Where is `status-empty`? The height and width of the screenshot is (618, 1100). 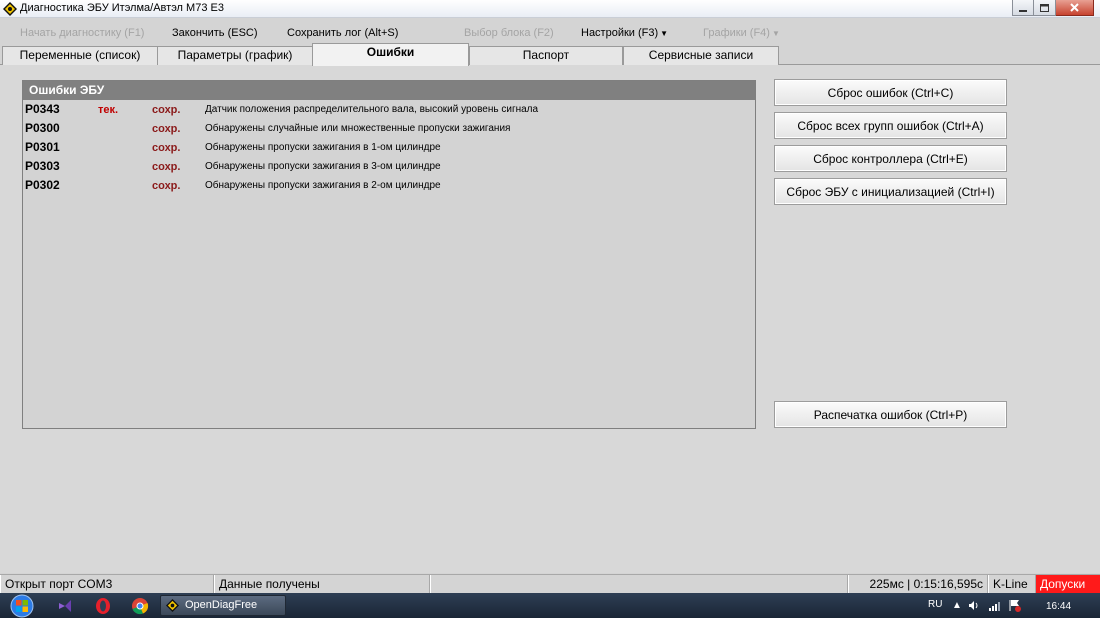 status-empty is located at coordinates (639, 584).